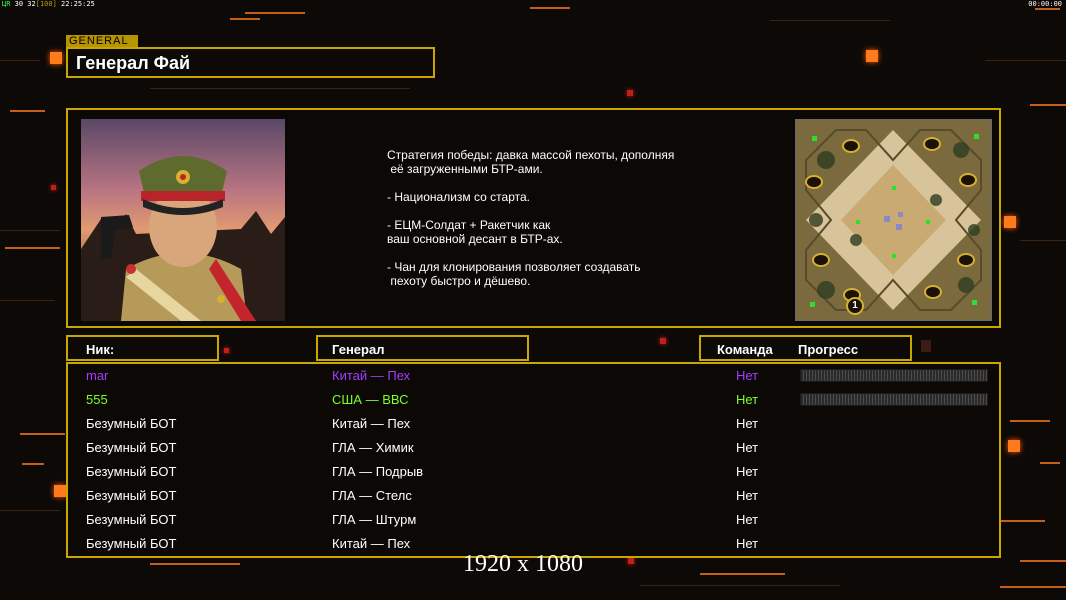  I want to click on header-nick: Ник:, so click(142, 348).